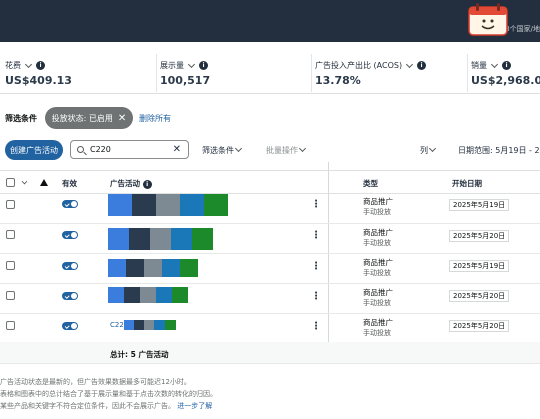 This screenshot has width=540, height=419. What do you see at coordinates (177, 149) in the screenshot?
I see `clear-search-icon: ✕` at bounding box center [177, 149].